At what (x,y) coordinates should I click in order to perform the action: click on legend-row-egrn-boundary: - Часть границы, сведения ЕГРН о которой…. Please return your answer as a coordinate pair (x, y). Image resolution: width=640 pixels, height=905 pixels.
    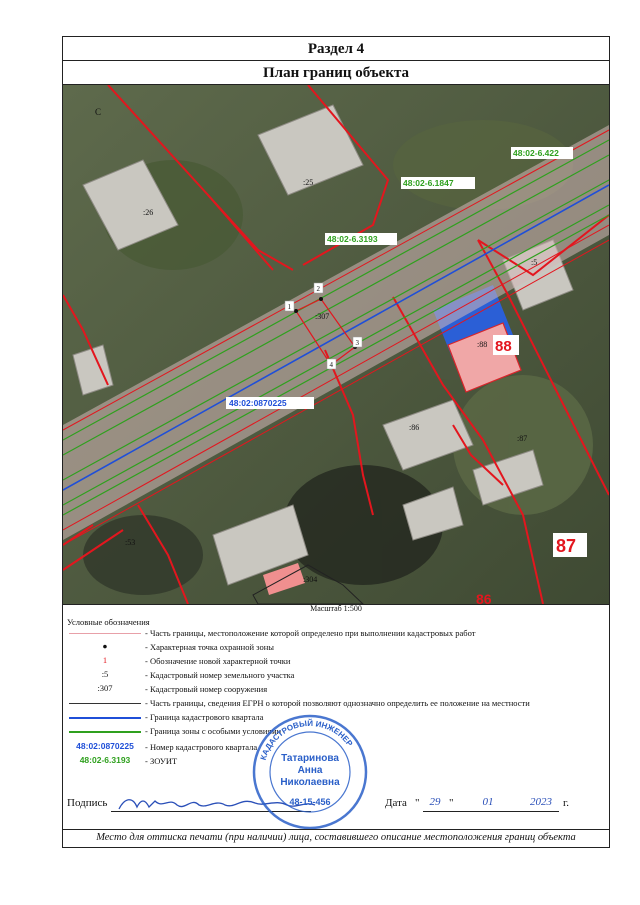
    Looking at the image, I should click on (336, 703).